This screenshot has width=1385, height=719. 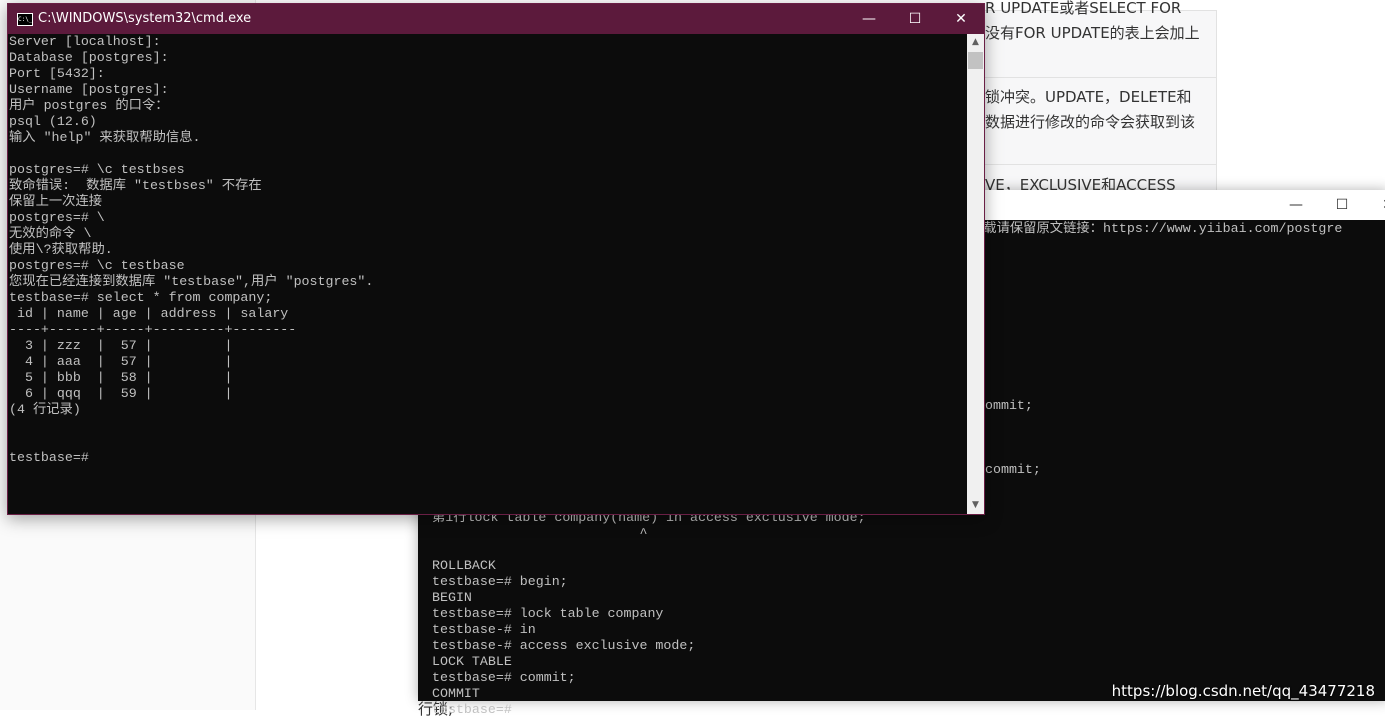 What do you see at coordinates (1088, 97) in the screenshot?
I see `article-text: 锁冲突。UPDATE，DELETE和` at bounding box center [1088, 97].